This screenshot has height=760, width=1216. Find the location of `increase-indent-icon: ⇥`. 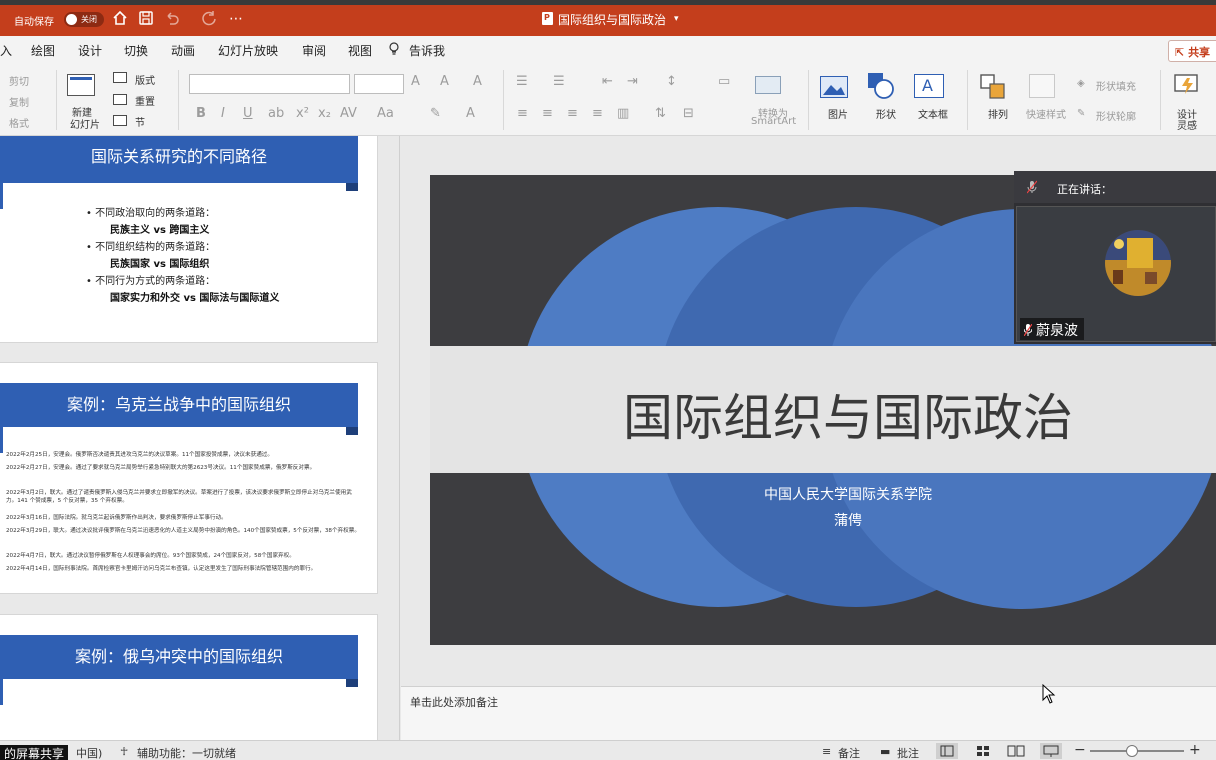

increase-indent-icon: ⇥ is located at coordinates (632, 81).